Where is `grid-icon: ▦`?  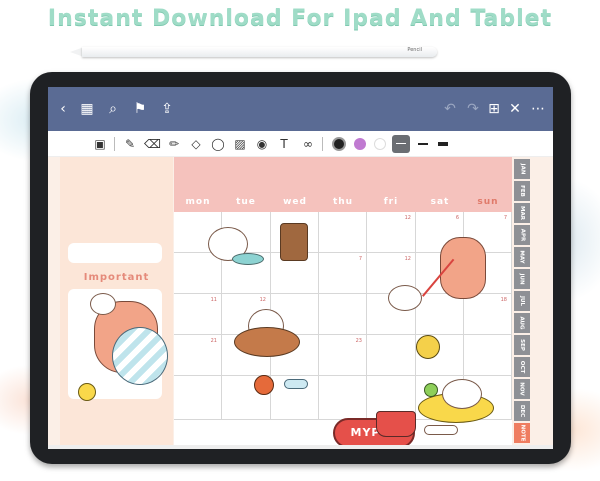
grid-icon: ▦ is located at coordinates (87, 109).